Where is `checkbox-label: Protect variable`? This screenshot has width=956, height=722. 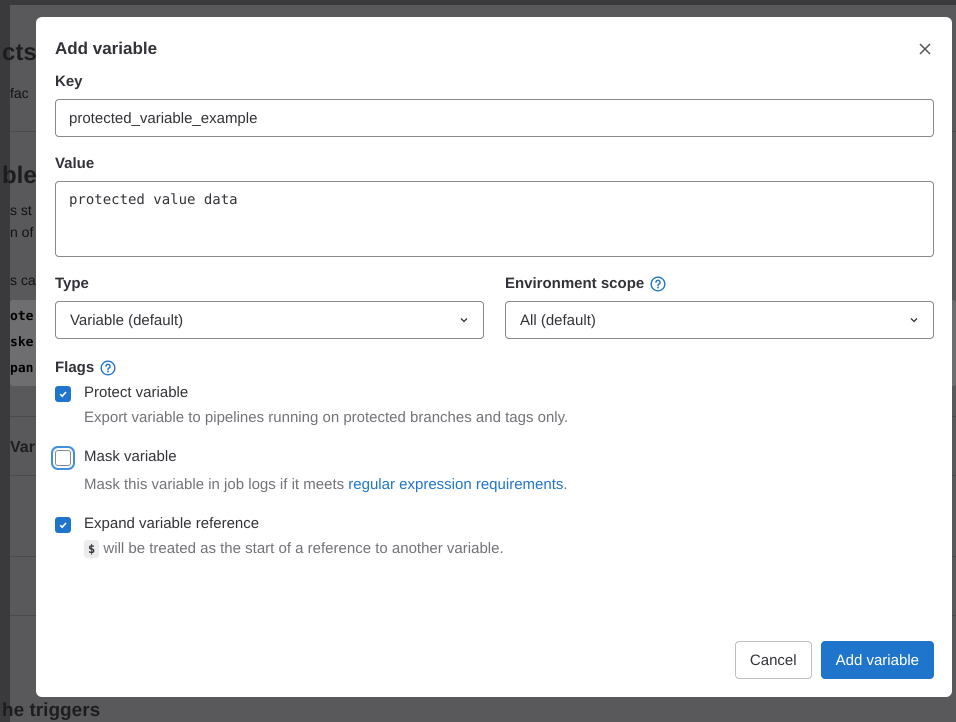
checkbox-label: Protect variable is located at coordinates (137, 393).